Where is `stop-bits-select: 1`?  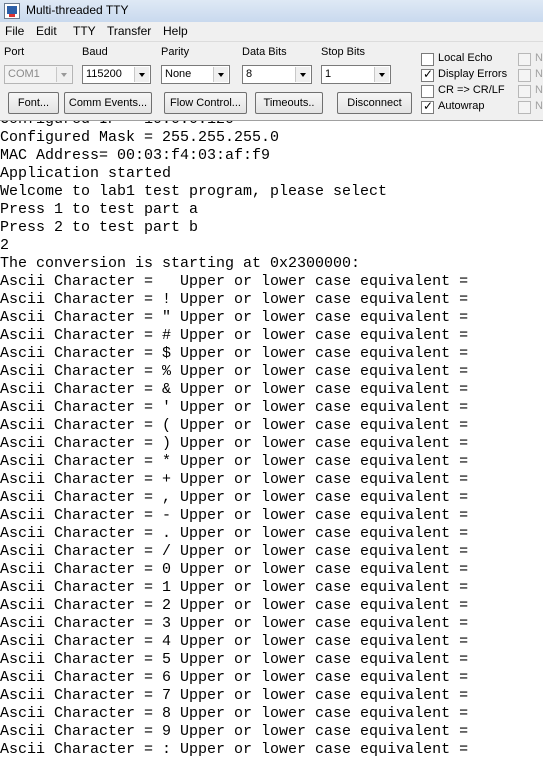 stop-bits-select: 1 is located at coordinates (356, 74).